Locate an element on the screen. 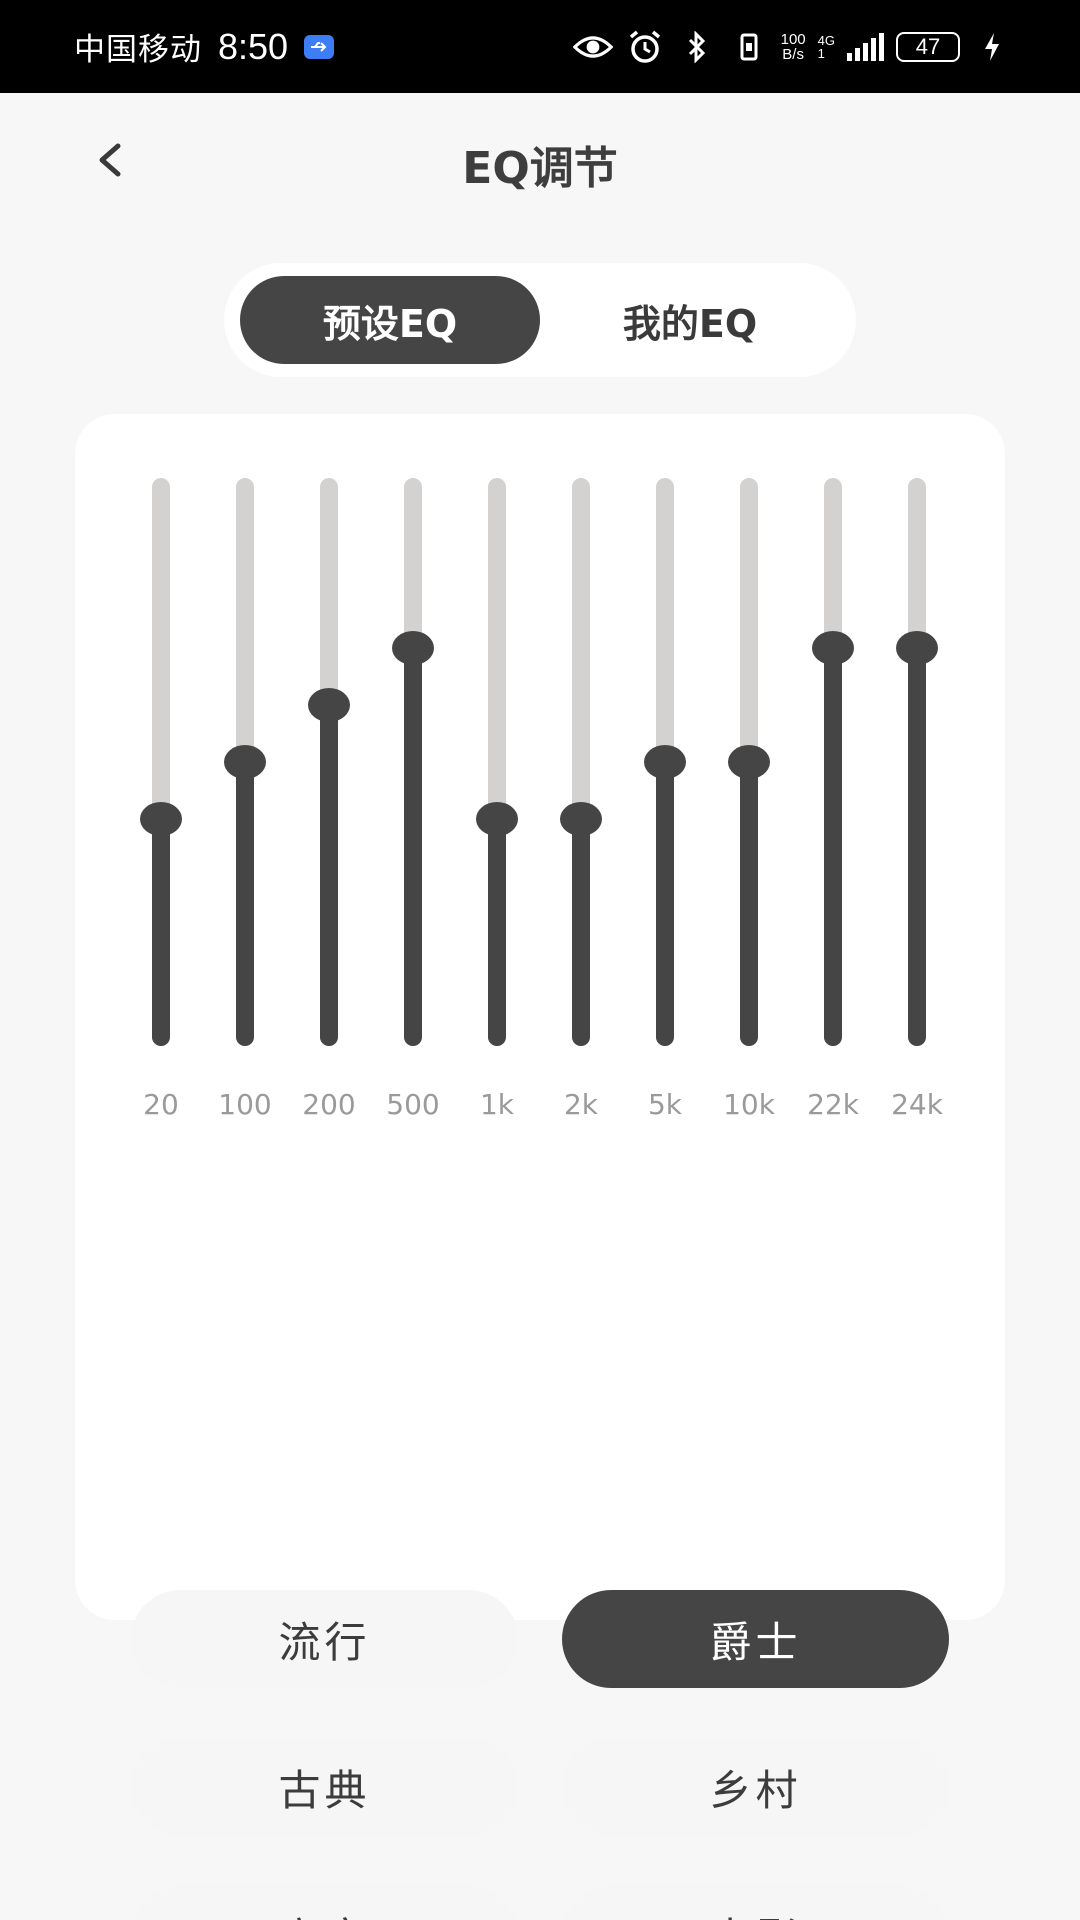  eq-band-slider: 2k is located at coordinates (581, 774).